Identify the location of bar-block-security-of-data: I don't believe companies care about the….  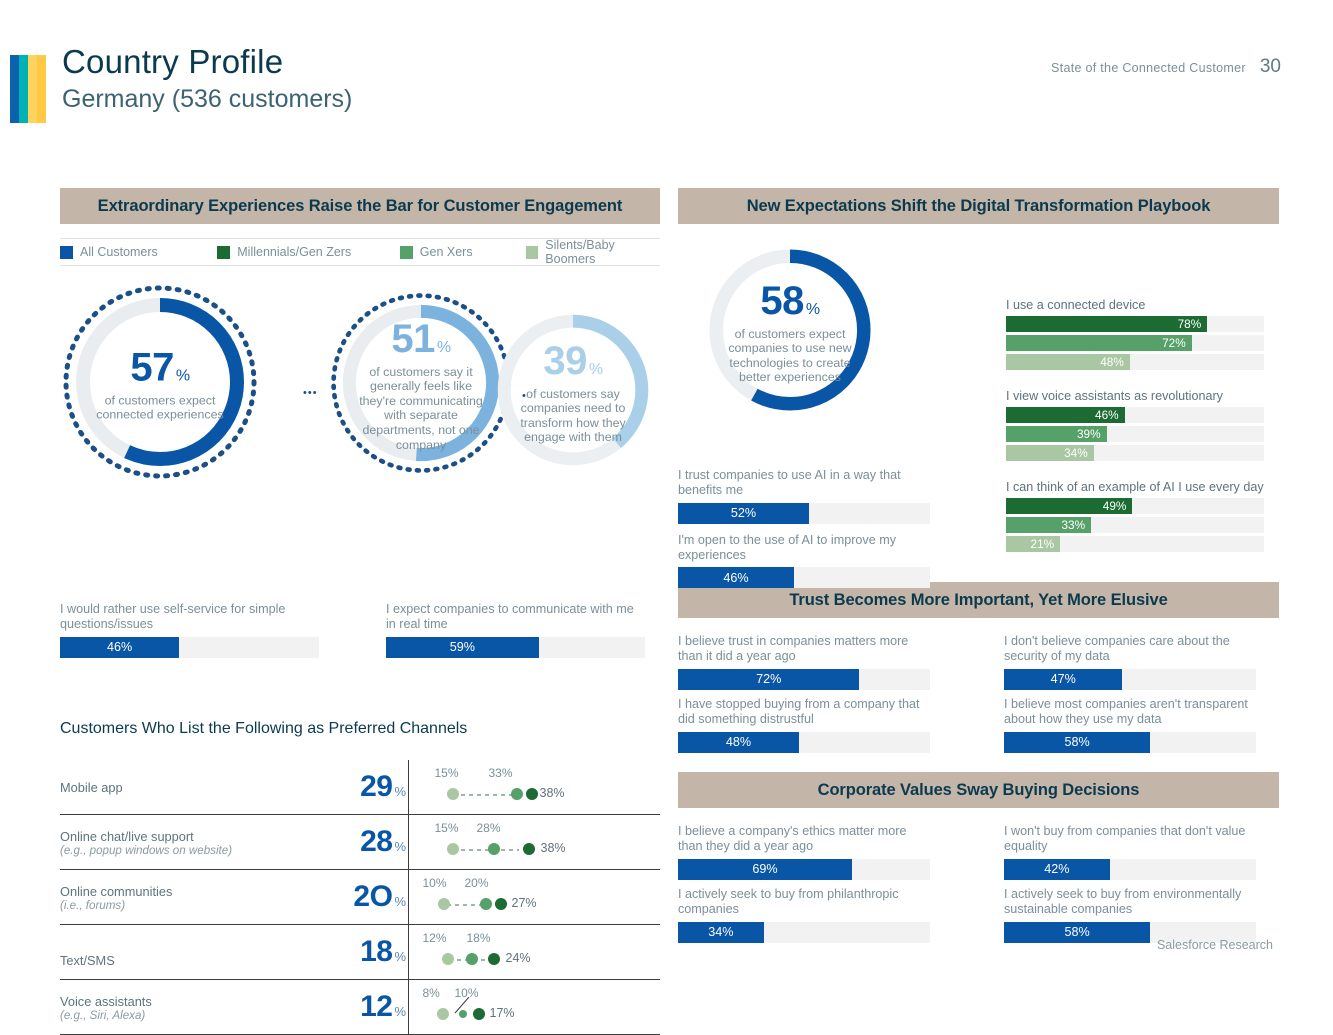
(1130, 662).